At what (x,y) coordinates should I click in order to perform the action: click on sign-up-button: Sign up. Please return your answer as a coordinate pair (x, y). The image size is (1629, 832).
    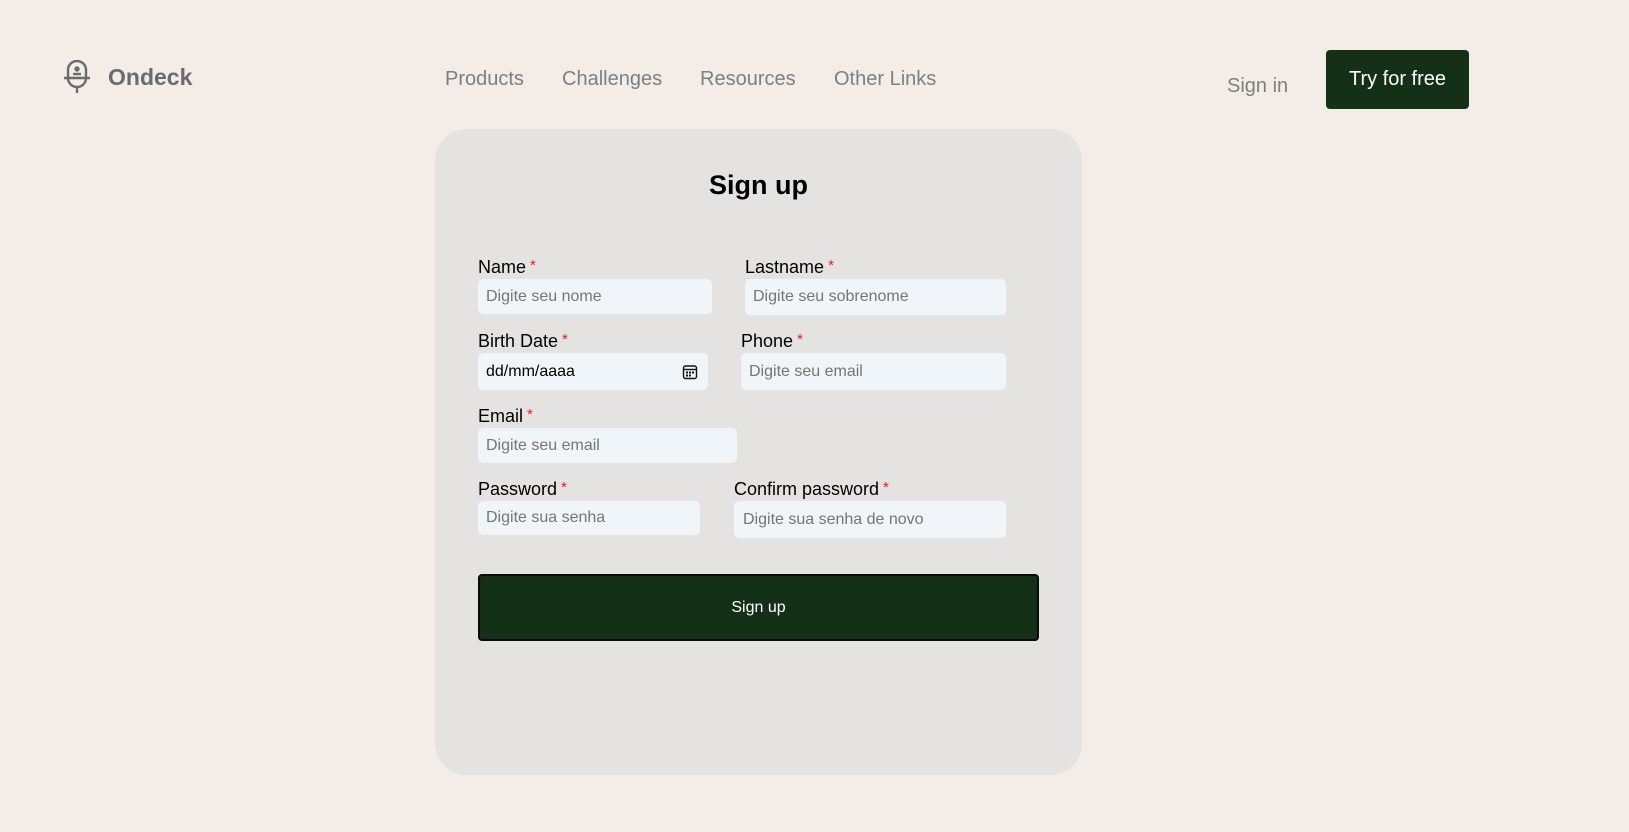
    Looking at the image, I should click on (758, 607).